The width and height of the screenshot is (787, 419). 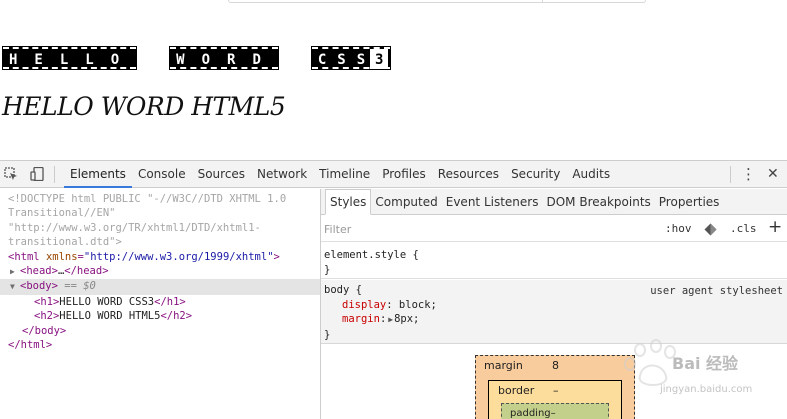 I want to click on rule-close-brace: }, so click(x=327, y=269).